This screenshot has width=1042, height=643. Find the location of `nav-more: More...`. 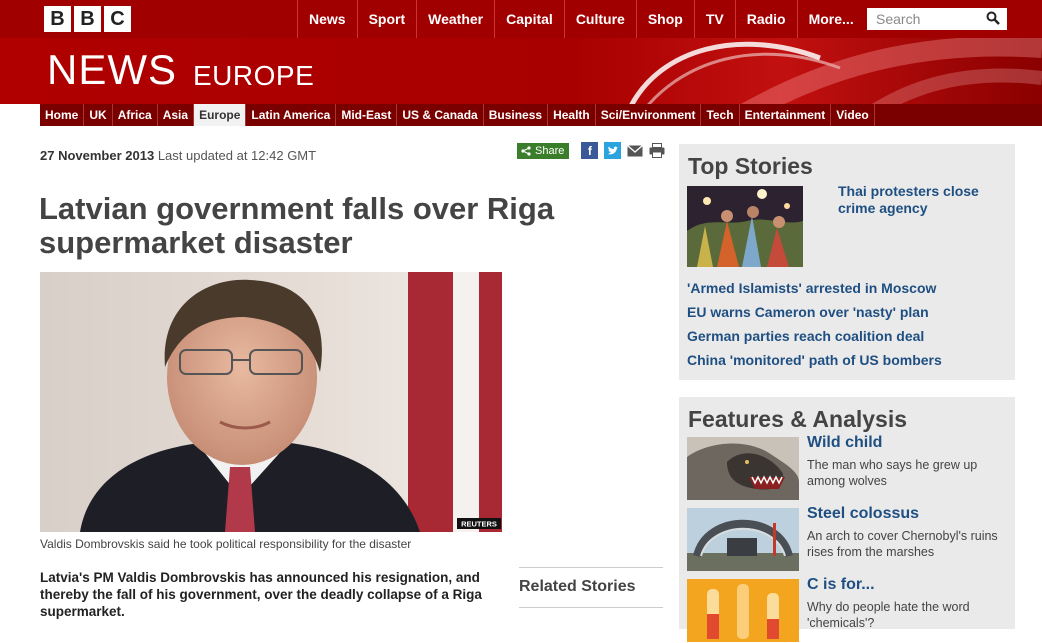

nav-more: More... is located at coordinates (830, 19).